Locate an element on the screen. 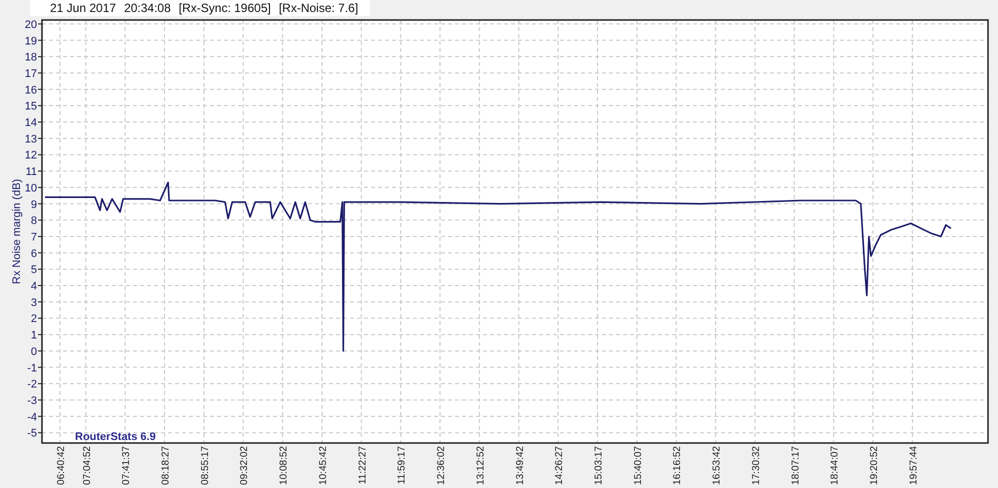 Image resolution: width=998 pixels, height=488 pixels. tick-label: 13:49:42 is located at coordinates (520, 465).